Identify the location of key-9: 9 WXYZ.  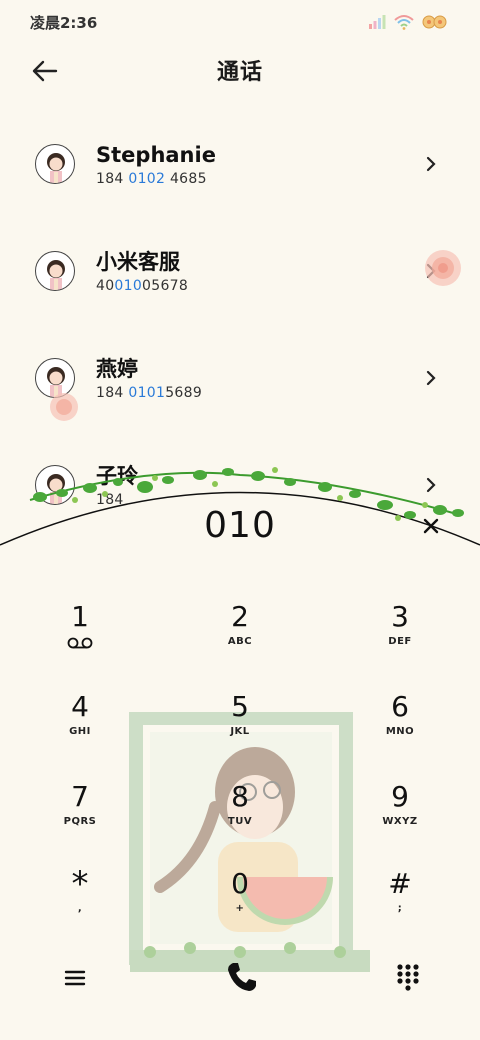
(400, 820).